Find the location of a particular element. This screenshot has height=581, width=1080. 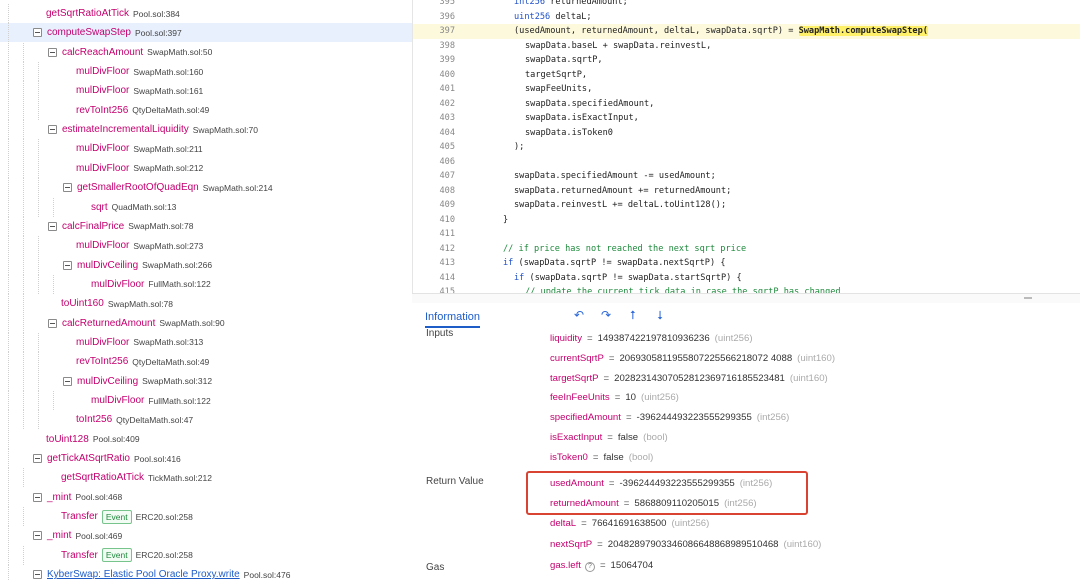

function-name: calcReturnedAmount is located at coordinates (108, 323).